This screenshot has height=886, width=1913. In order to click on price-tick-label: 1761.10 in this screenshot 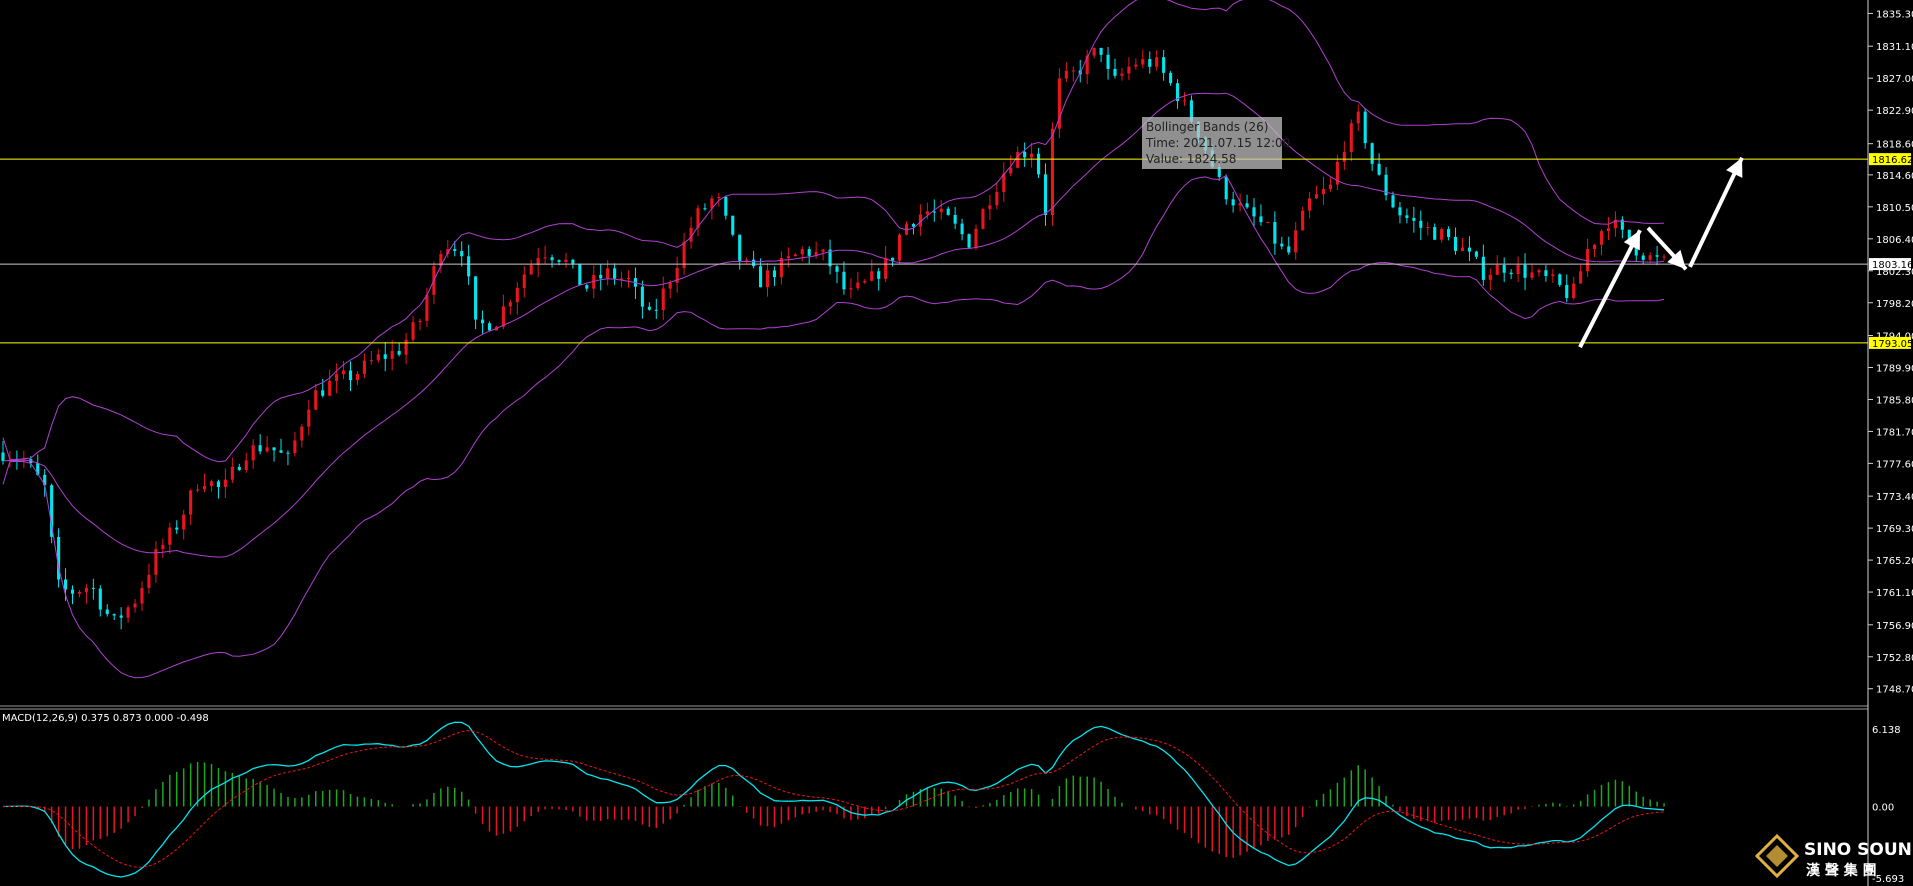, I will do `click(1894, 593)`.